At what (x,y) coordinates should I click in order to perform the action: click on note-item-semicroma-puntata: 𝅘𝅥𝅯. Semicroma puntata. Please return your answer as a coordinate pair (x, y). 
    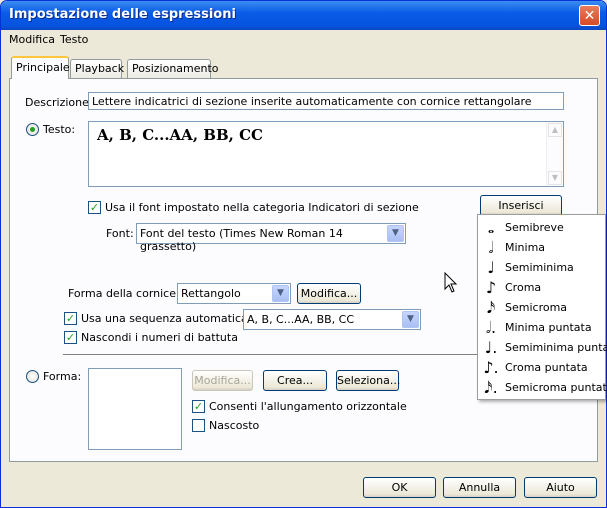
    Looking at the image, I should click on (542, 388).